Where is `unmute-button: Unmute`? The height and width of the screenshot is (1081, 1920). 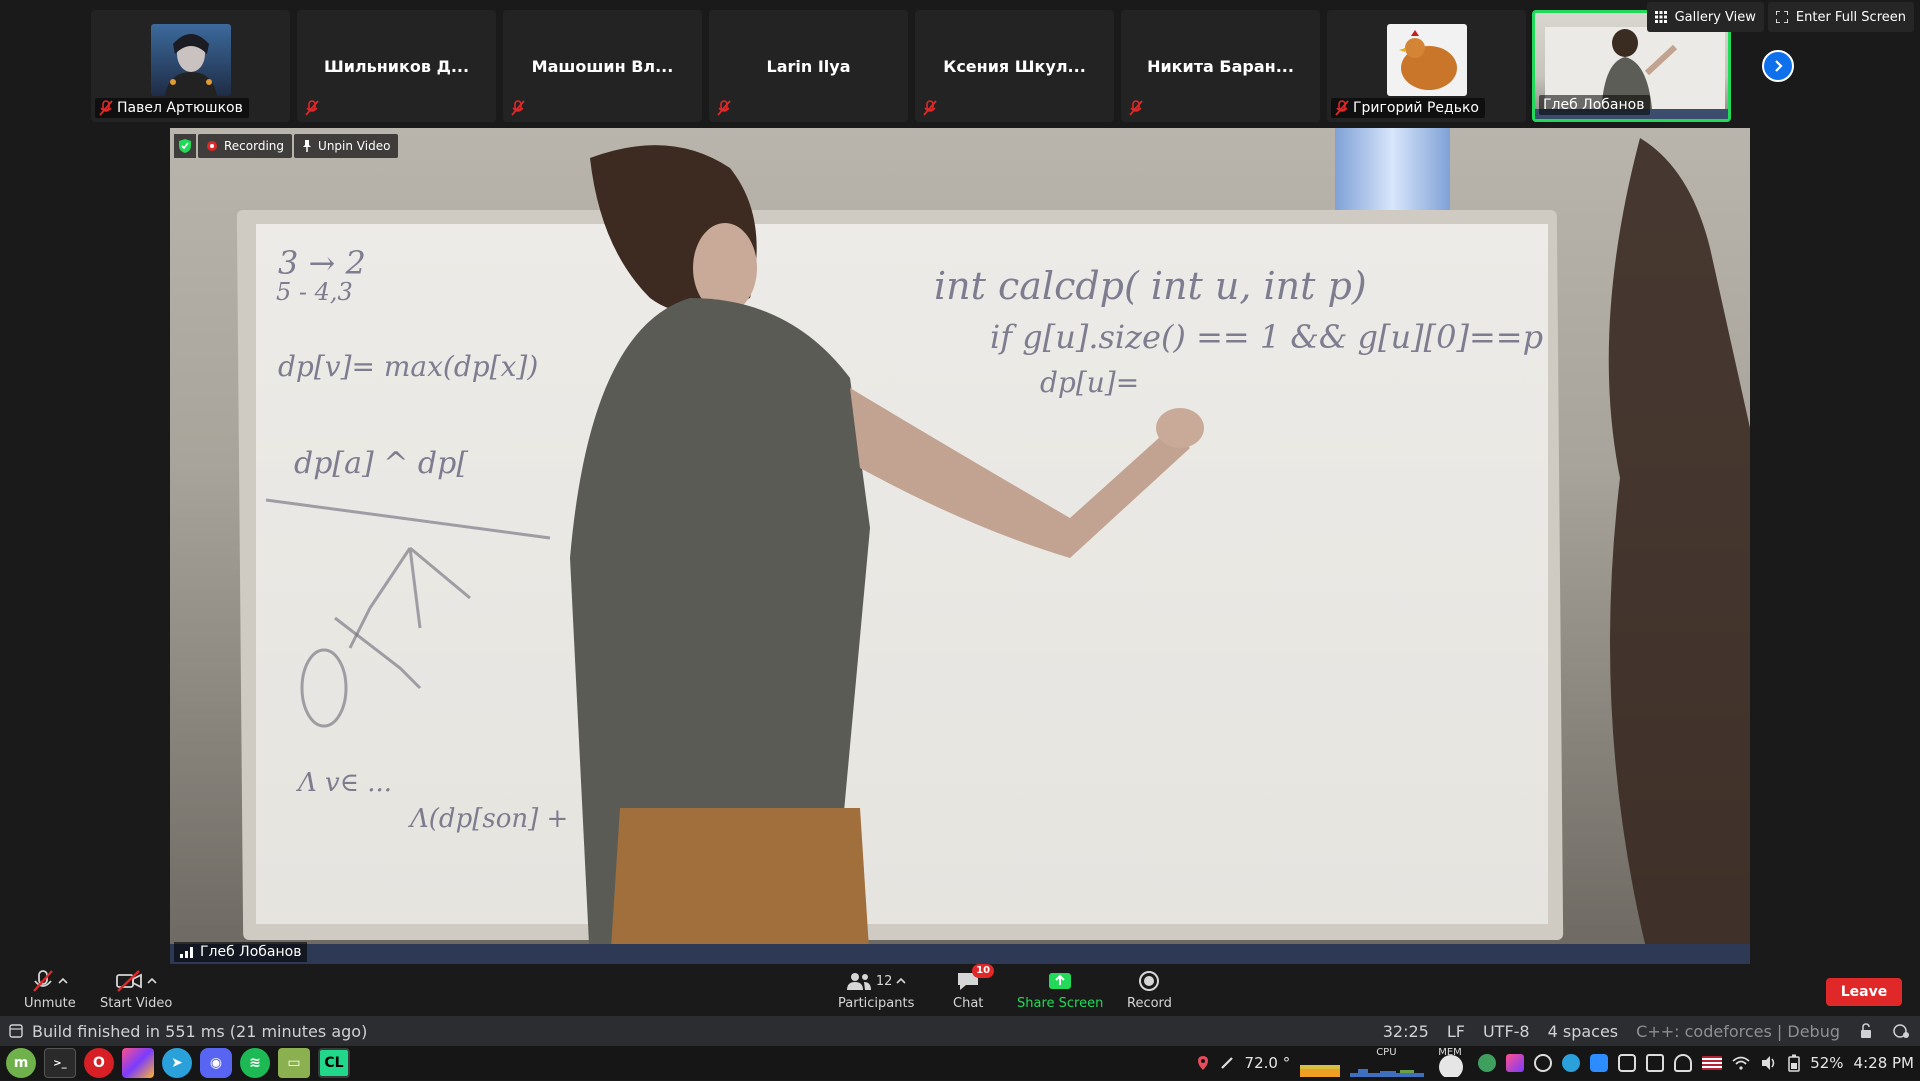 unmute-button: Unmute is located at coordinates (50, 989).